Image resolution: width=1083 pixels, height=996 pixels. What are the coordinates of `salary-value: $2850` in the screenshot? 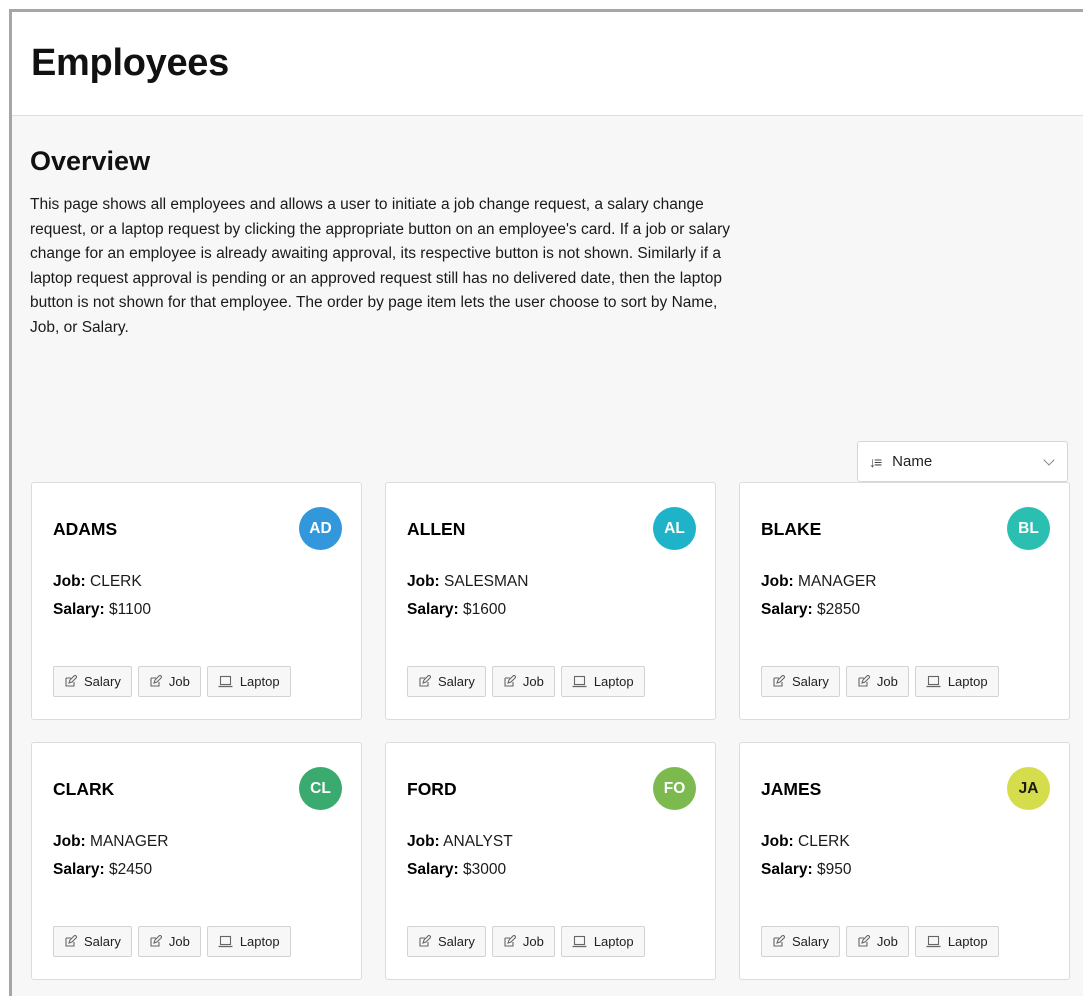 It's located at (839, 609).